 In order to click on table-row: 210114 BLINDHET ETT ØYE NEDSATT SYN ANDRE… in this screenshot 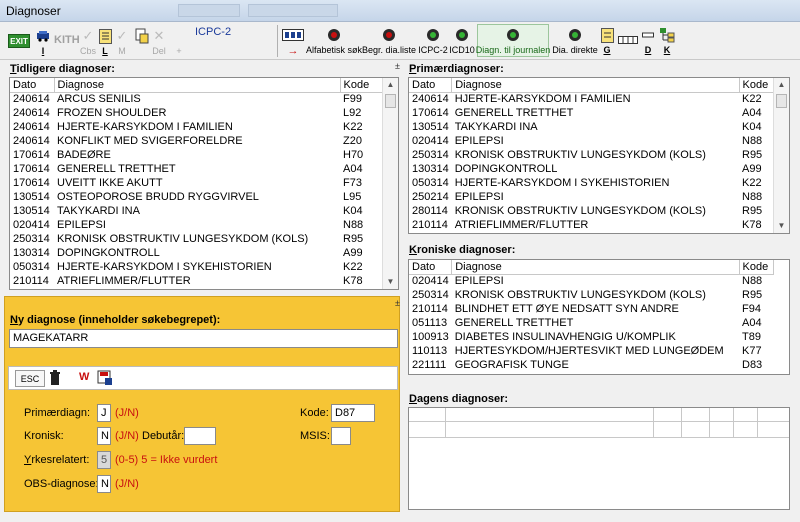, I will do `click(599, 309)`.